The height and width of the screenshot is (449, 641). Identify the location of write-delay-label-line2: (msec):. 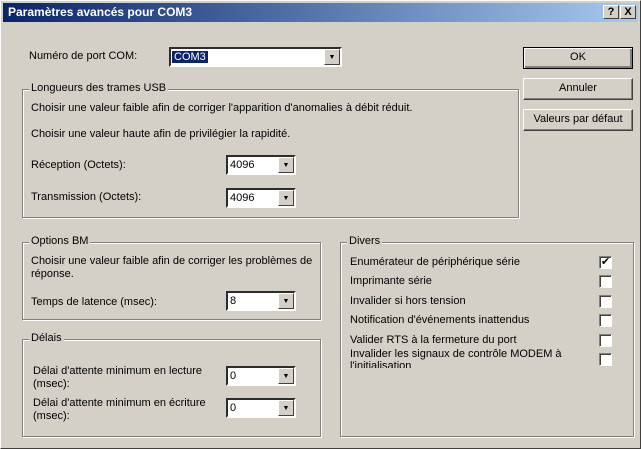
(51, 416).